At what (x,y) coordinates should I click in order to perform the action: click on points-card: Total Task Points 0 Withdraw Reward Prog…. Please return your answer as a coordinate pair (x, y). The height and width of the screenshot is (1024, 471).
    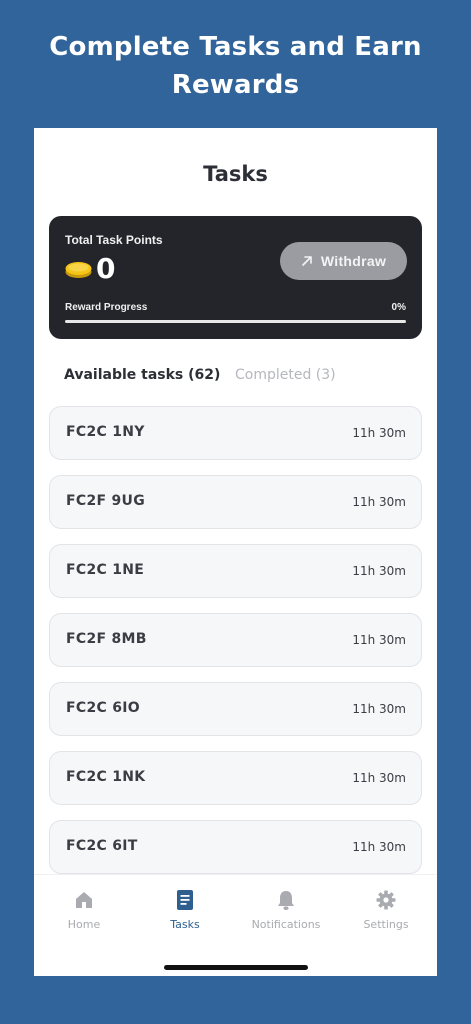
    Looking at the image, I should click on (235, 277).